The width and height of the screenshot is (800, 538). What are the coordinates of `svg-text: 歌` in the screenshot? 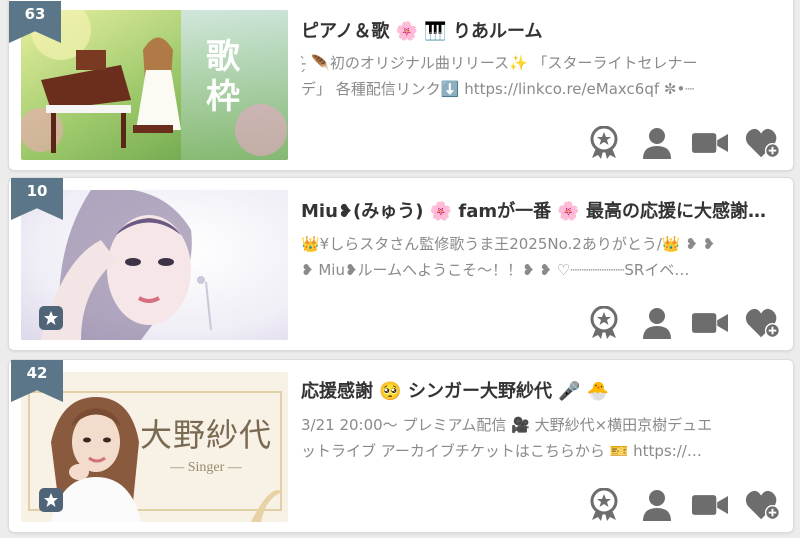 It's located at (223, 57).